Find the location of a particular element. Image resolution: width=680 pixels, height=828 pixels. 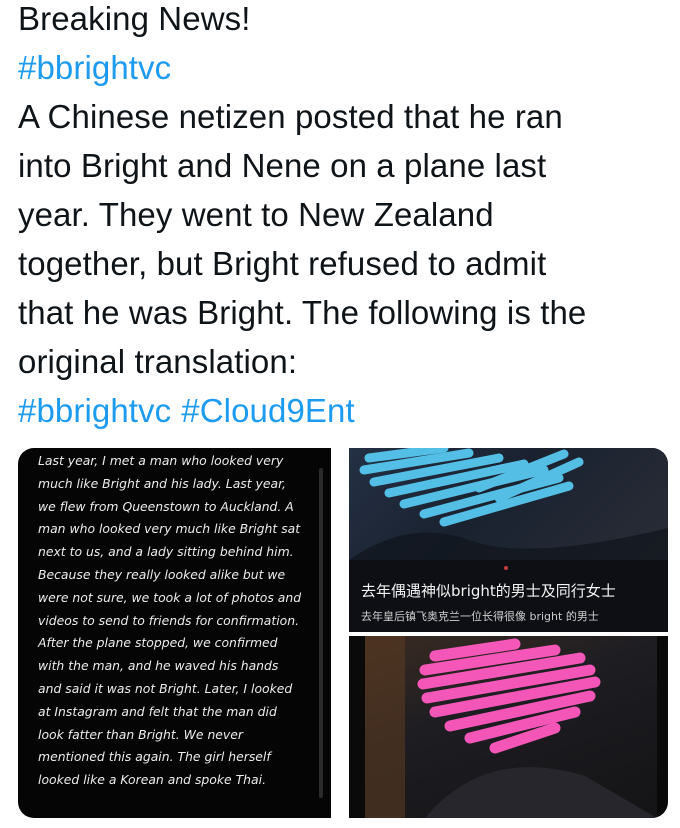

carousel-dot is located at coordinates (506, 568).